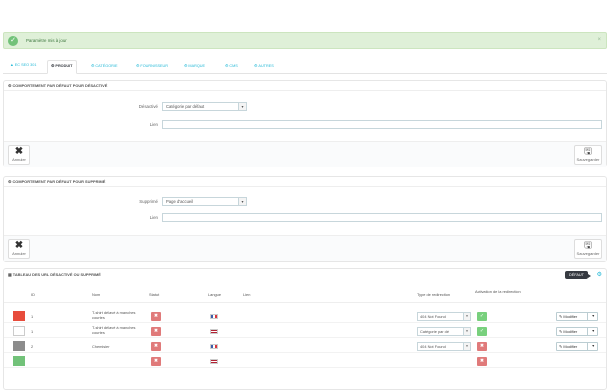 This screenshot has width=610, height=390. Describe the element at coordinates (305, 40) in the screenshot. I see `success-alert: ✓ Paramètre mis à jour ×` at that location.